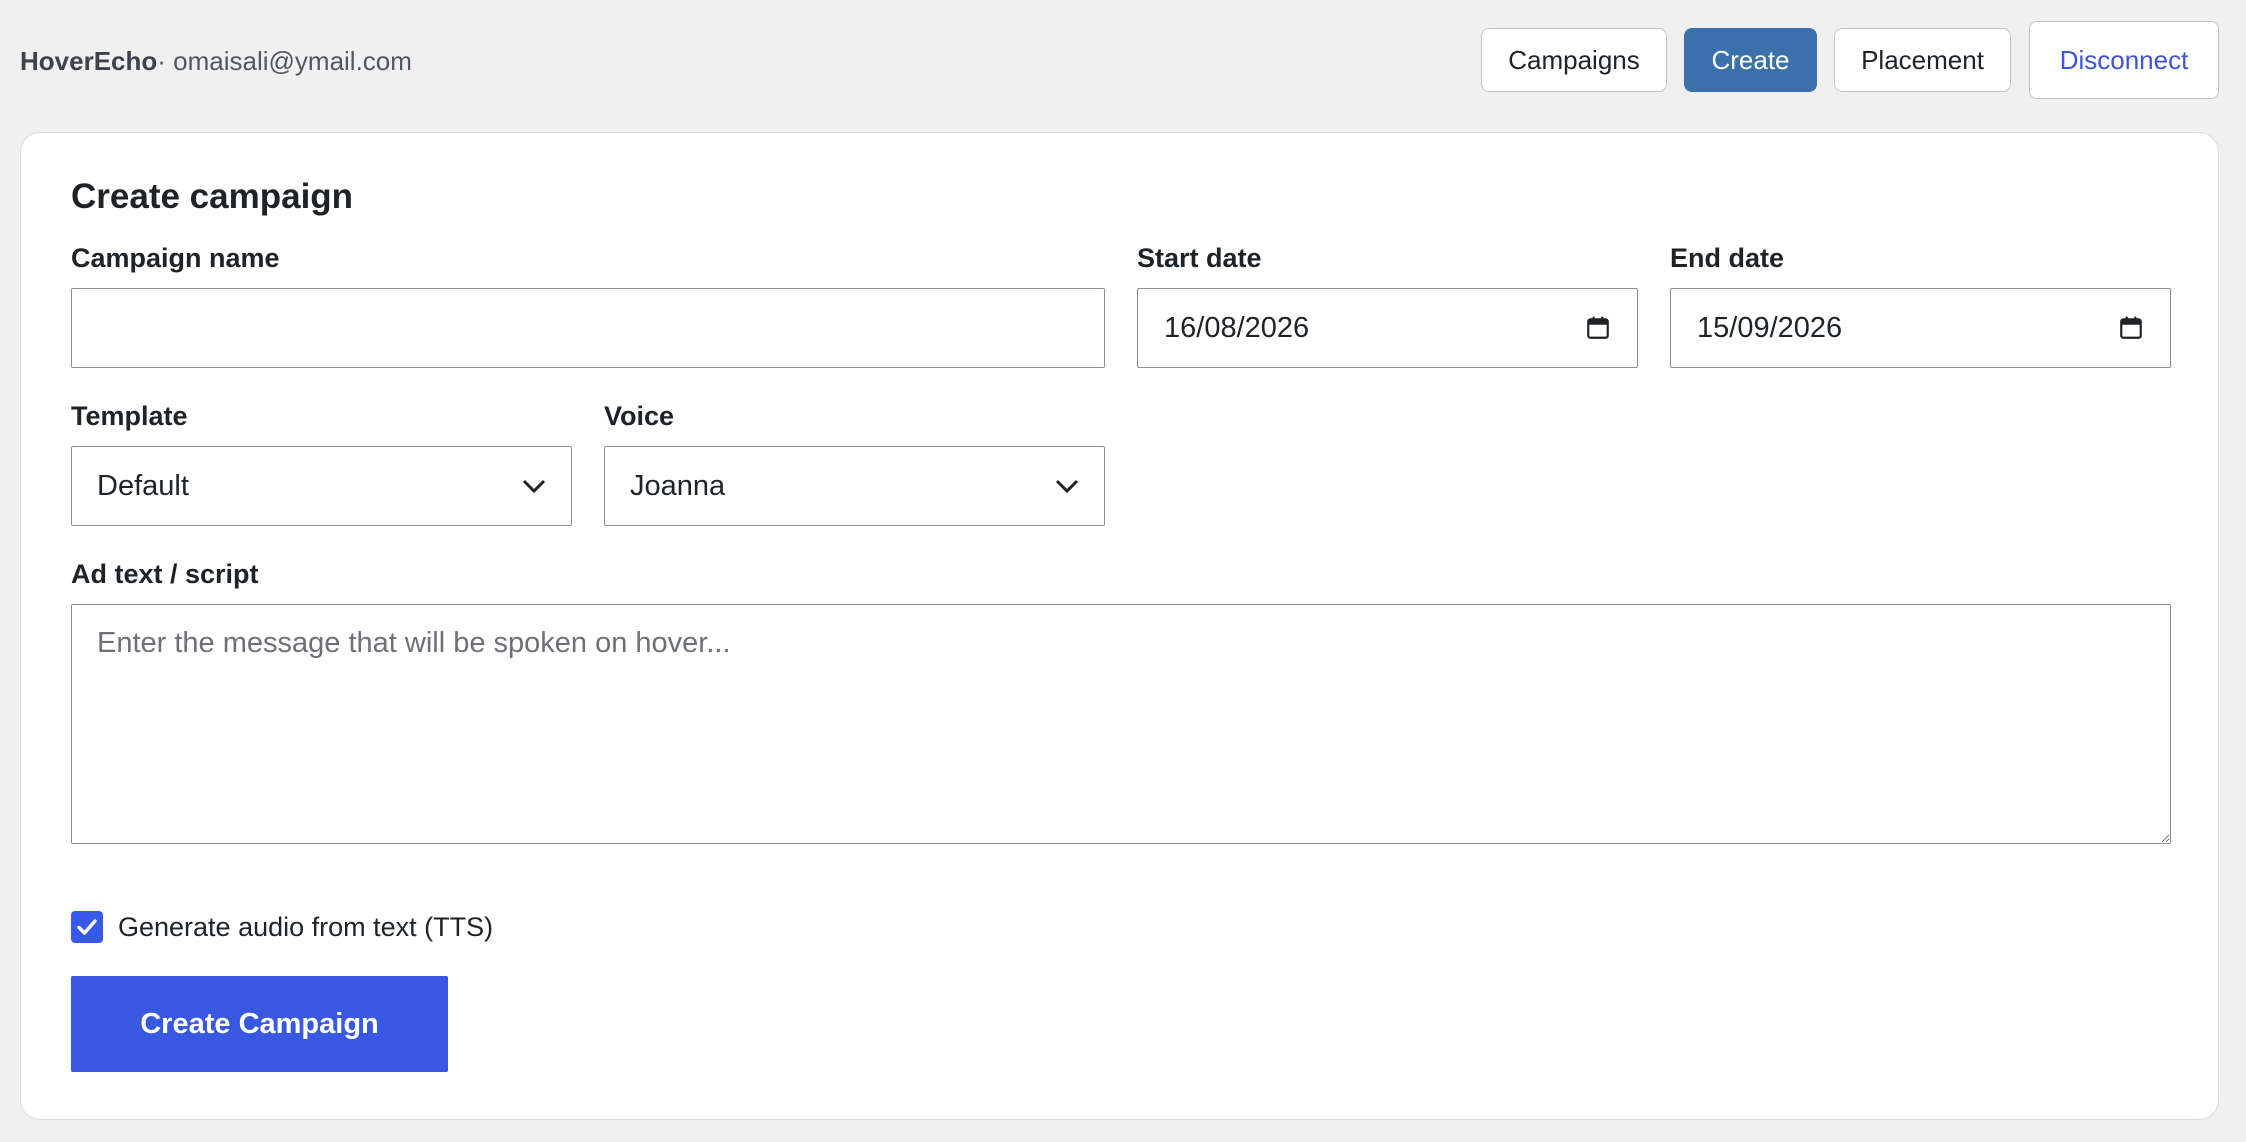  I want to click on placement-nav-button: Placement, so click(1922, 60).